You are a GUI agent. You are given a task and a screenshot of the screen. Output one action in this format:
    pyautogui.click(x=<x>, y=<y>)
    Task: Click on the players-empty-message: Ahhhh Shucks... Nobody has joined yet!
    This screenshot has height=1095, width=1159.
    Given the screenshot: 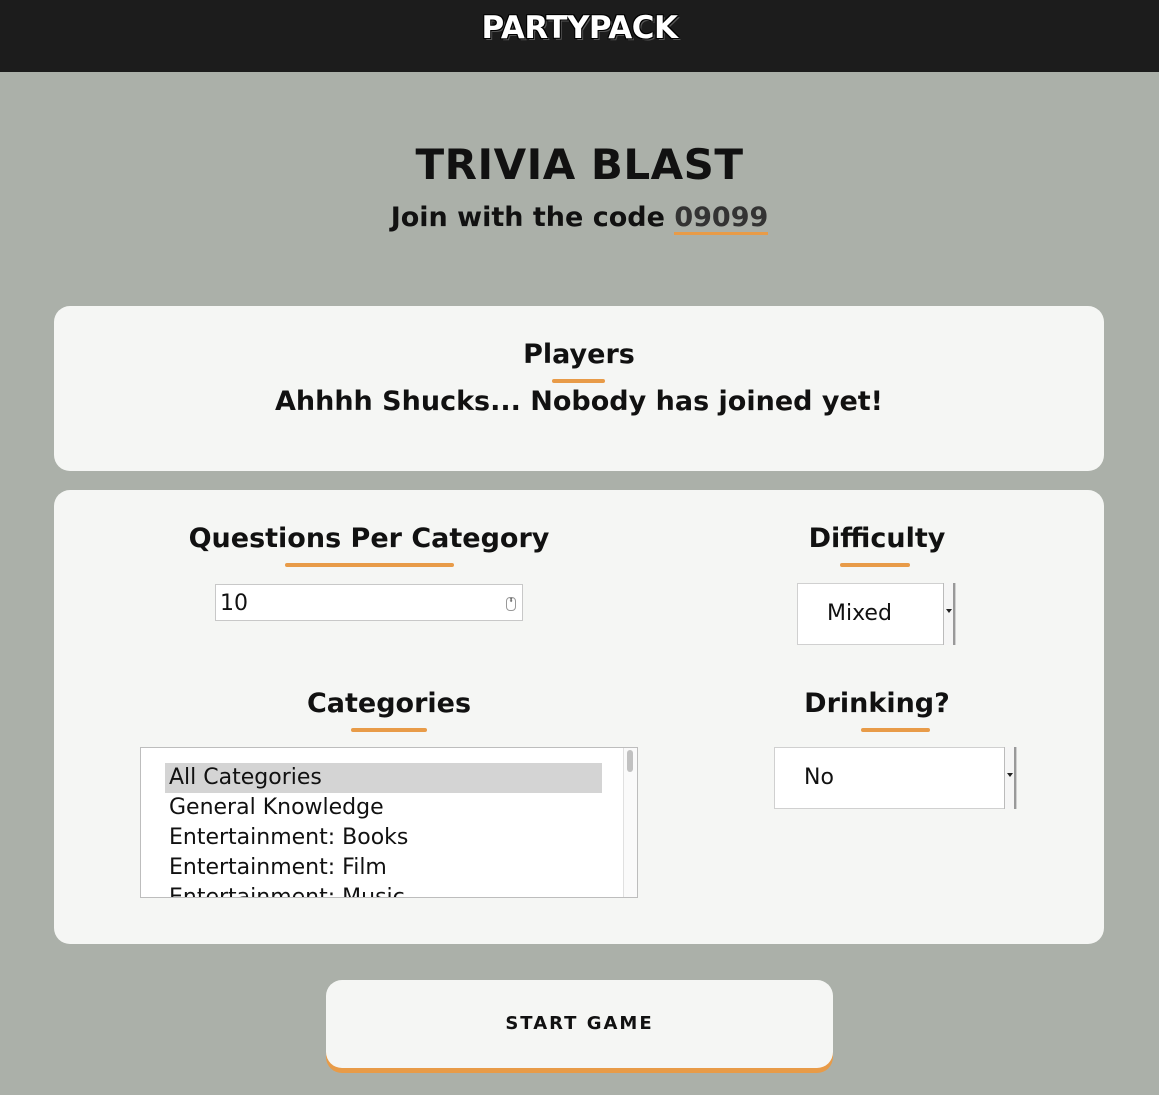 What is the action you would take?
    pyautogui.click(x=579, y=401)
    